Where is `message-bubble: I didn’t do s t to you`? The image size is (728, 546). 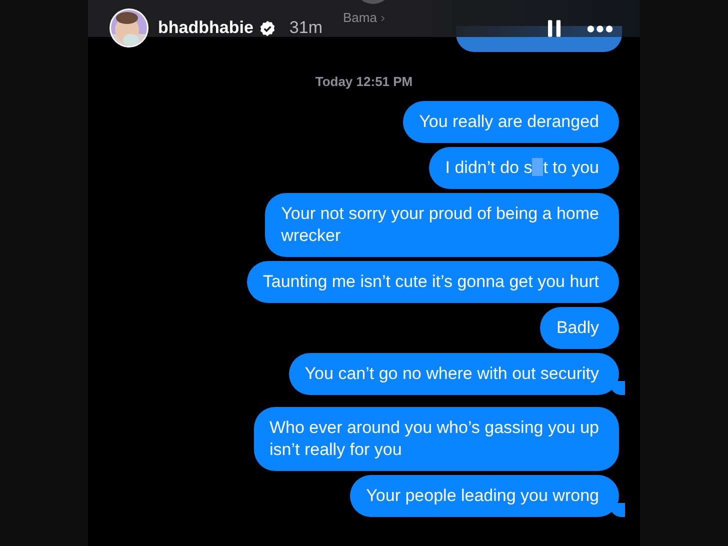
message-bubble: I didn’t do s t to you is located at coordinates (524, 168).